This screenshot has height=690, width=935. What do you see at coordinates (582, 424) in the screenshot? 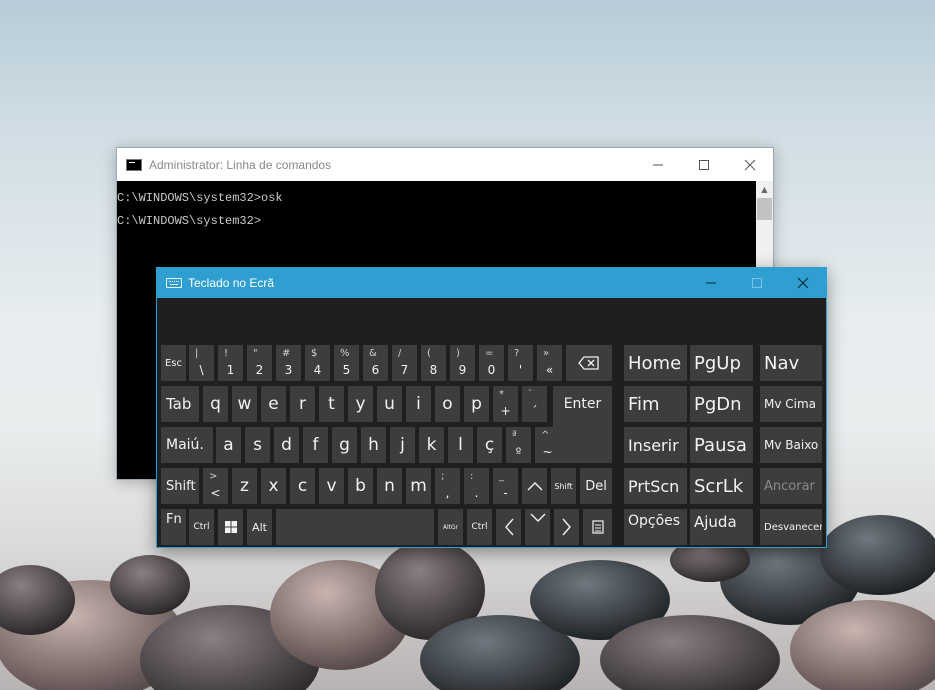
I see `key-enter: Enter` at bounding box center [582, 424].